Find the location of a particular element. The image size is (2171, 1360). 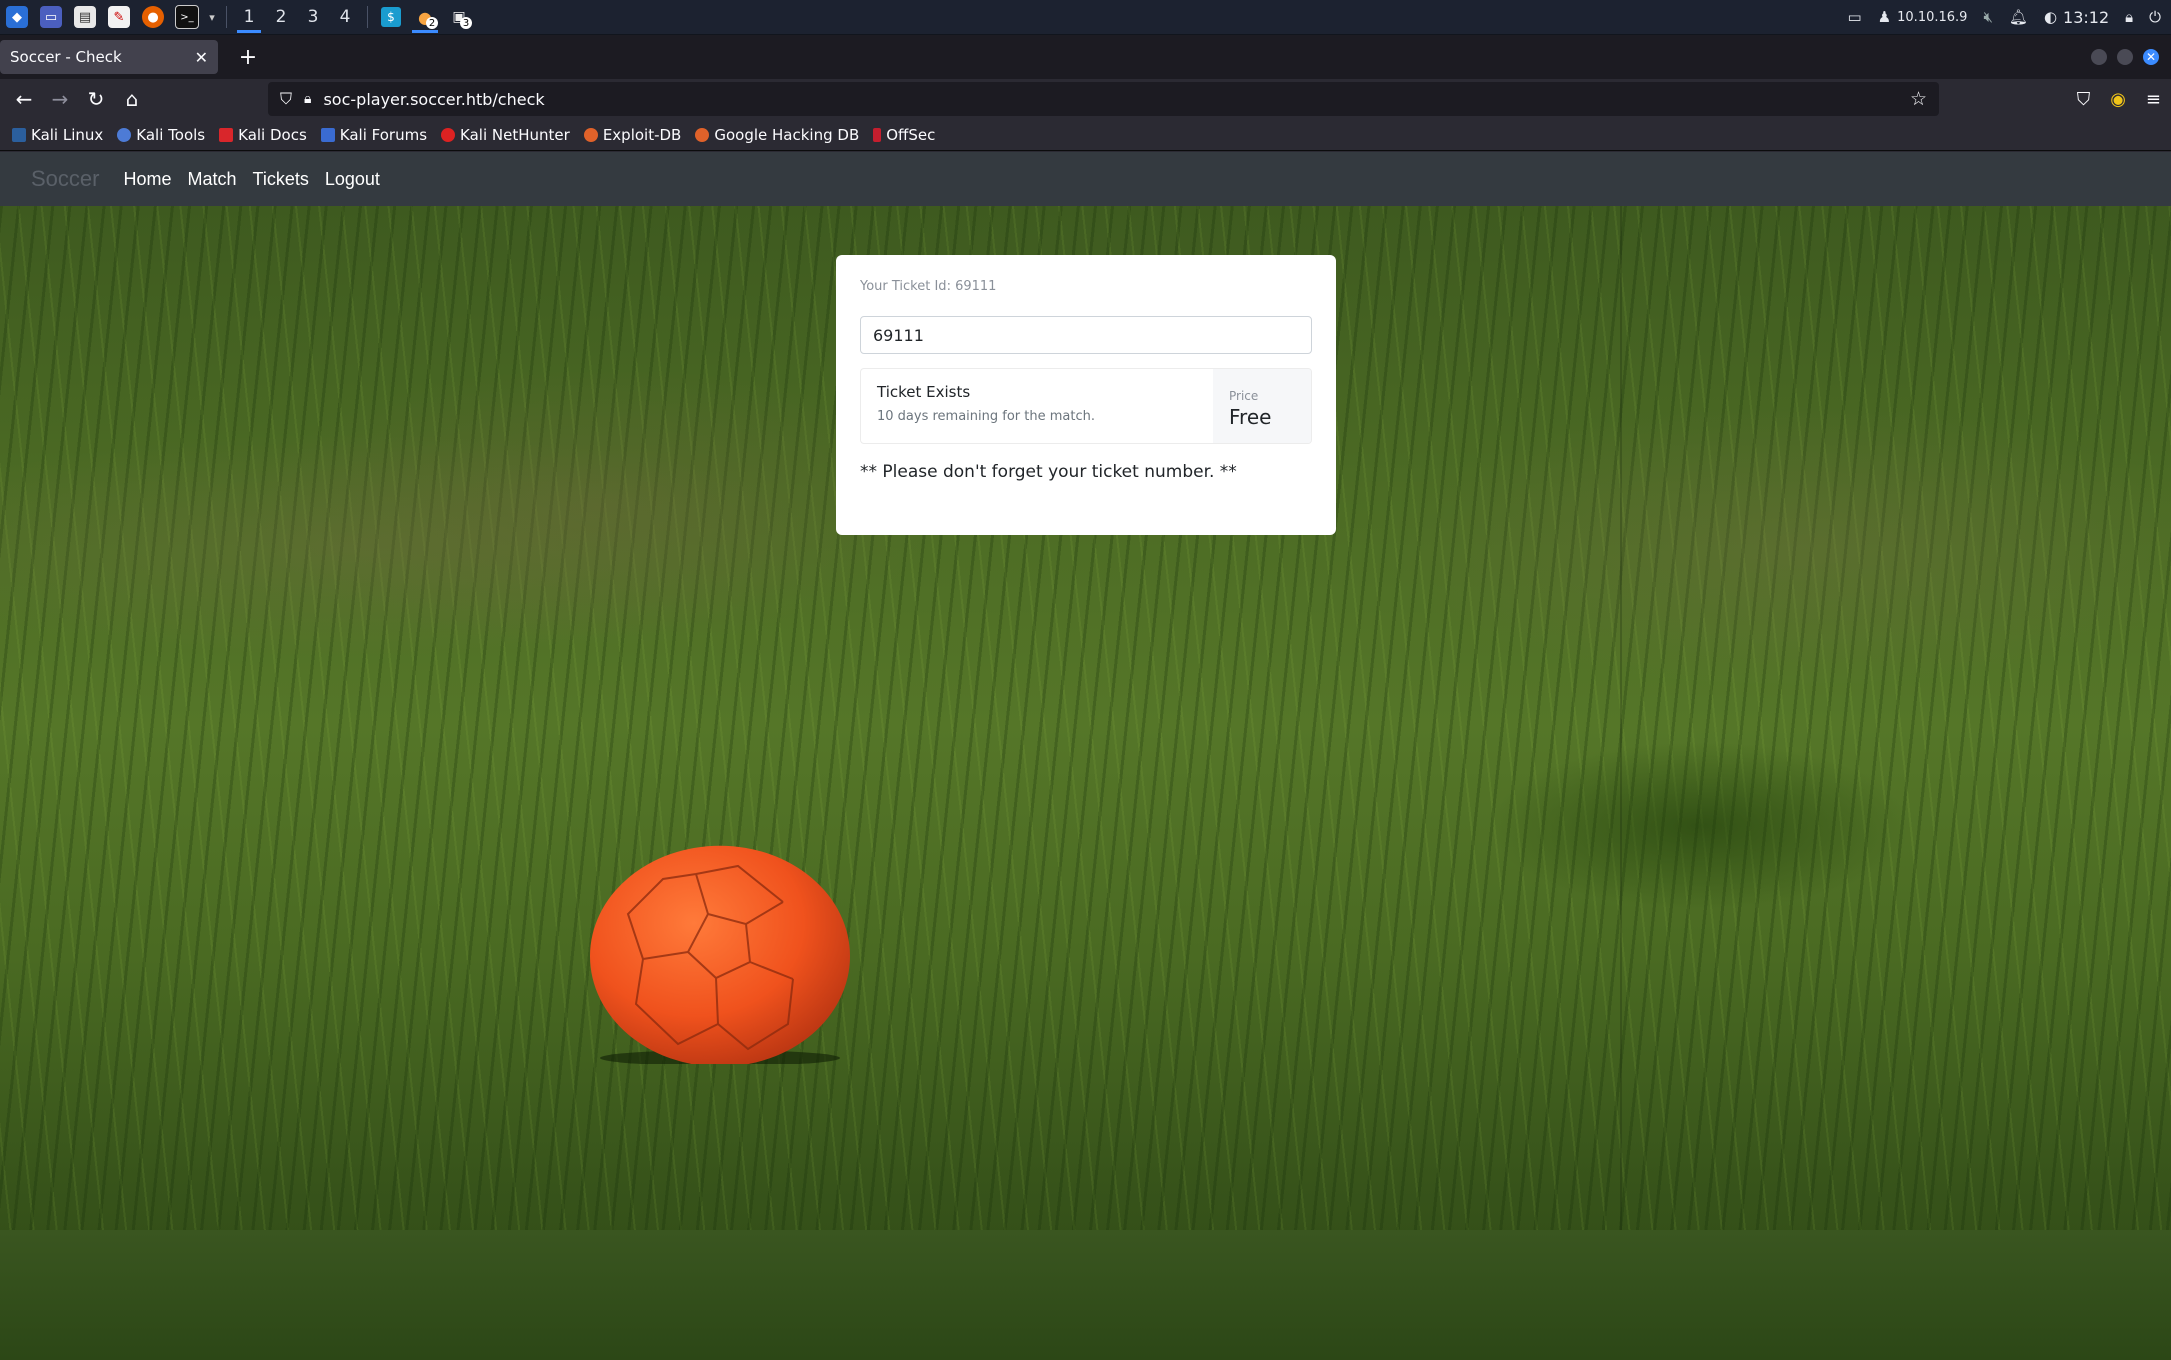

ticket-status-sub: 10 days remaining for the match. is located at coordinates (986, 416).